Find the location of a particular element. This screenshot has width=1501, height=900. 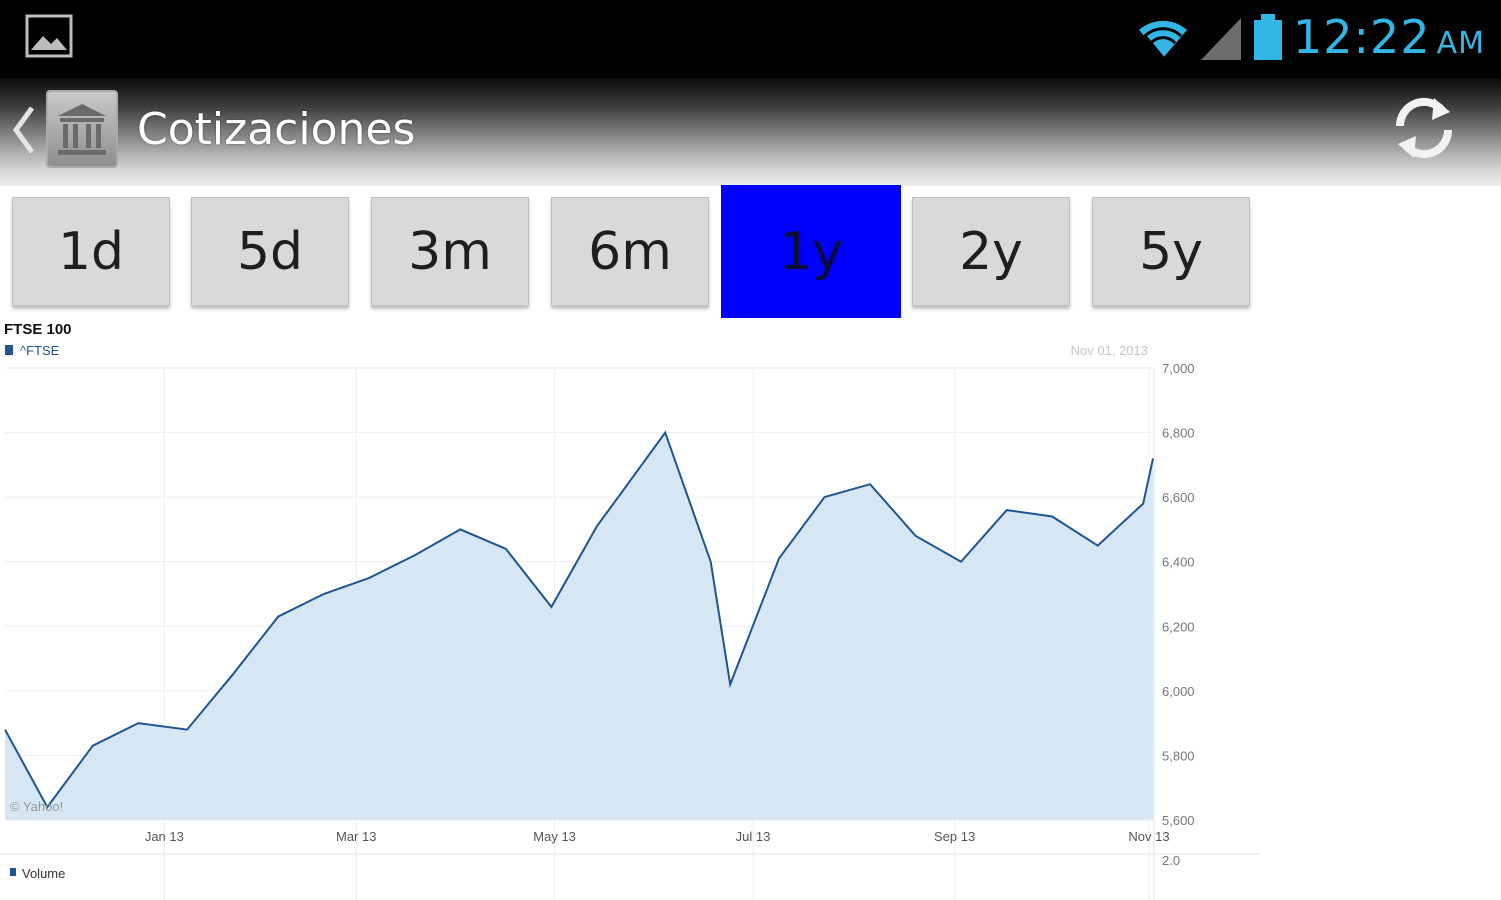

volume-tick: 2.0 is located at coordinates (1171, 860).